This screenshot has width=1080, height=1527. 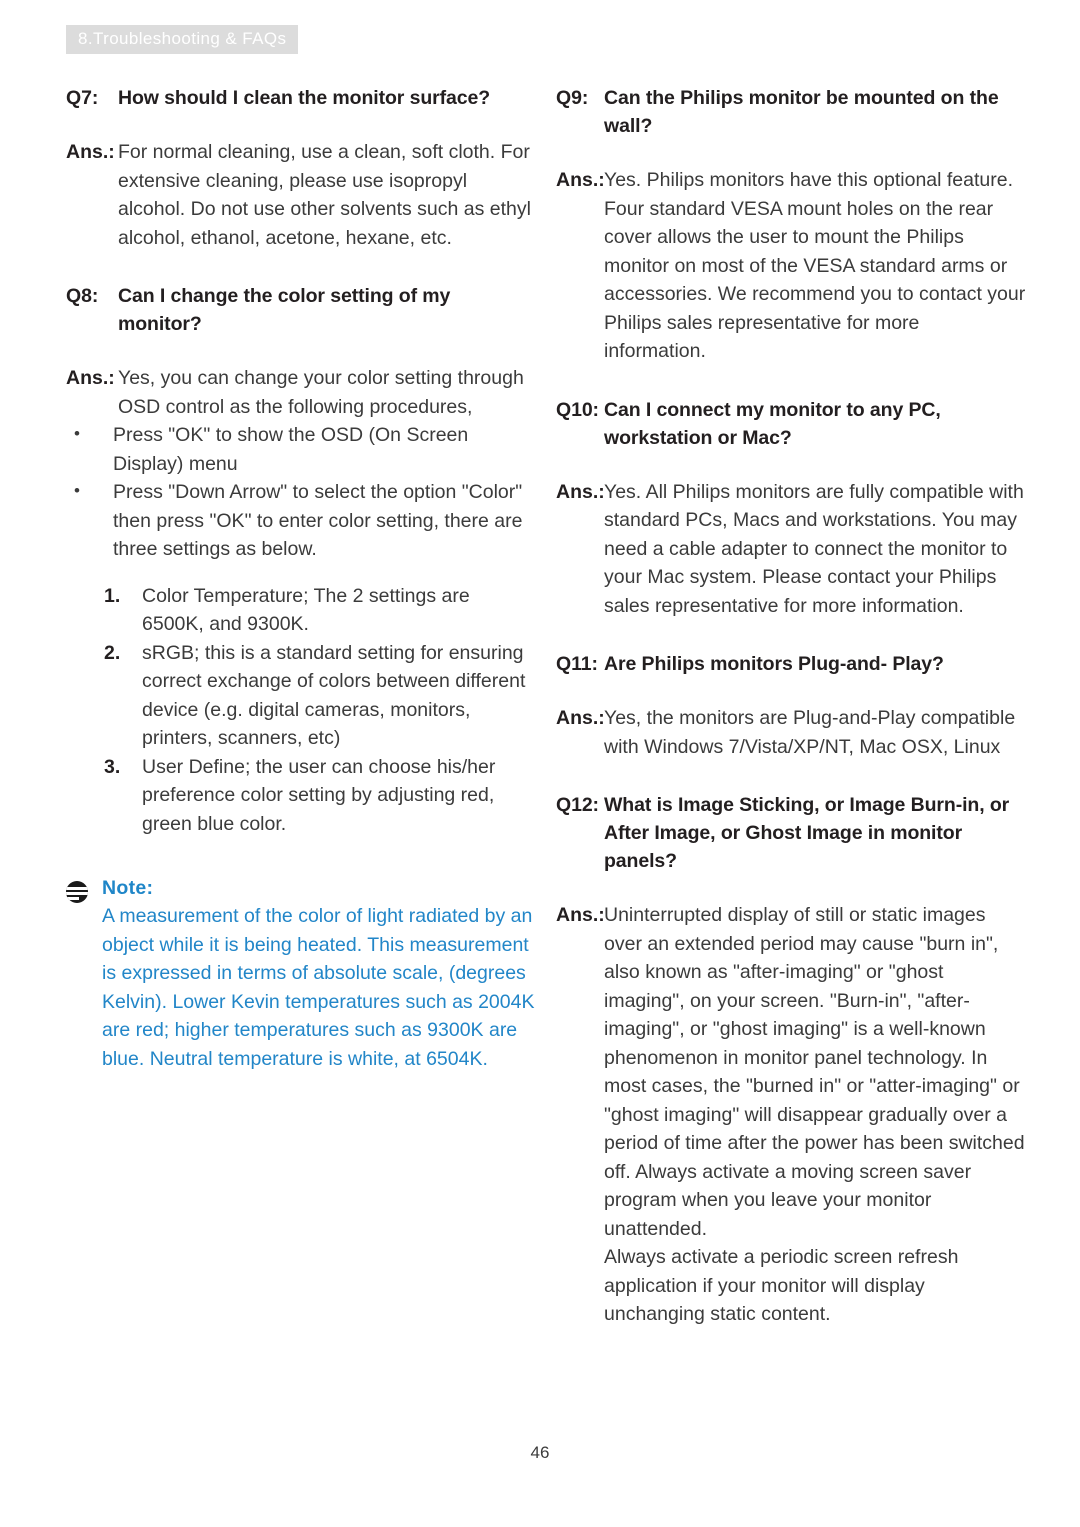 I want to click on q7-ans-label: Ans.:, so click(x=90, y=152).